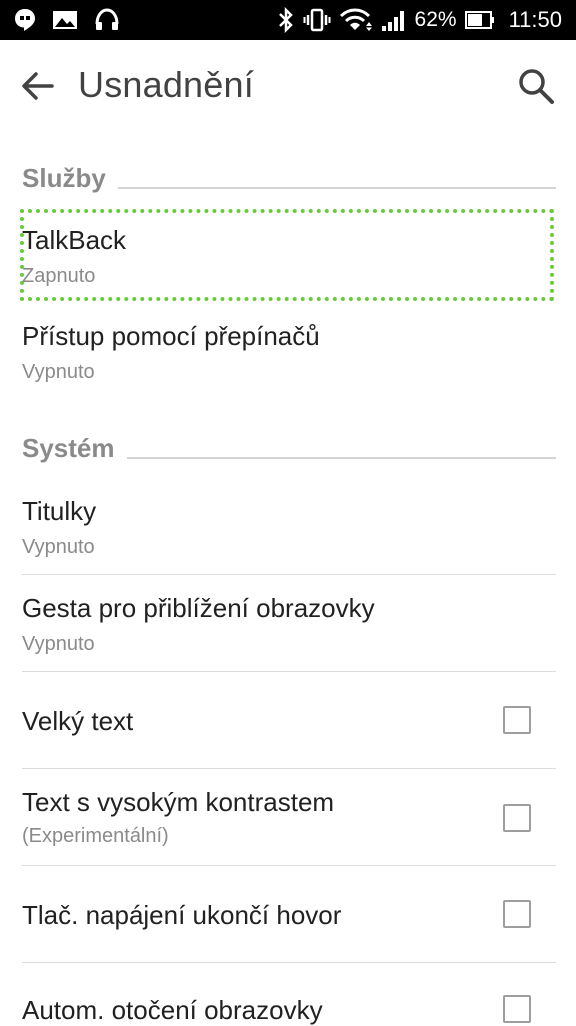  Describe the element at coordinates (517, 818) in the screenshot. I see `high-contrast-checkbox` at that location.